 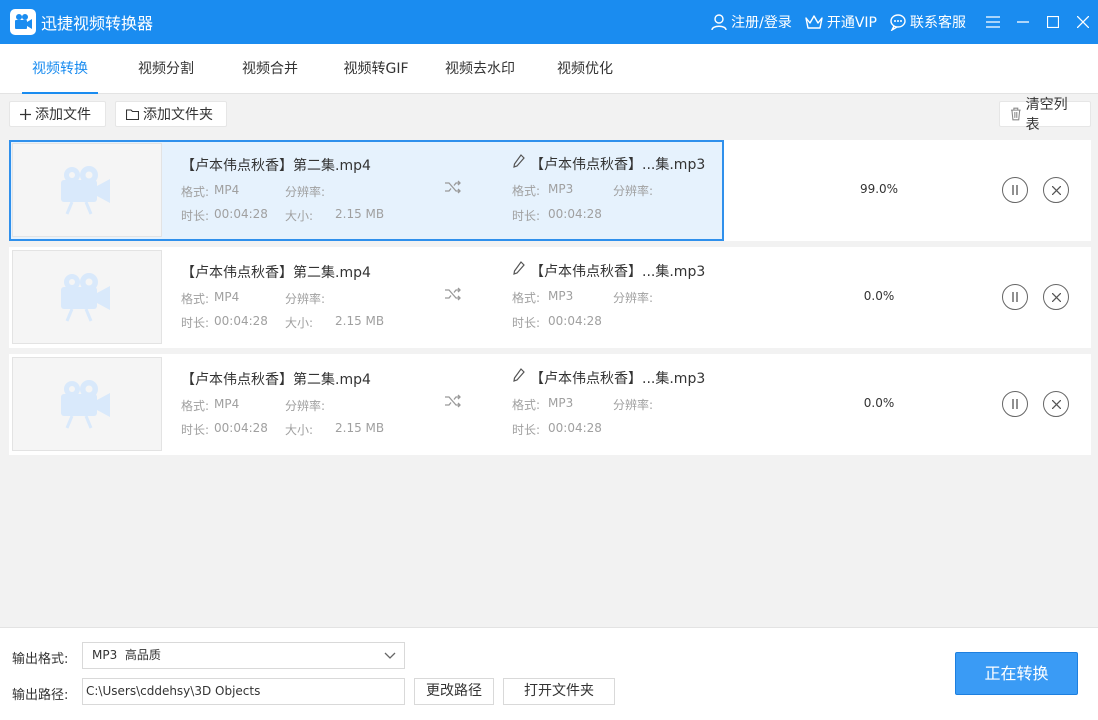 I want to click on minimize-icon, so click(x=1023, y=22).